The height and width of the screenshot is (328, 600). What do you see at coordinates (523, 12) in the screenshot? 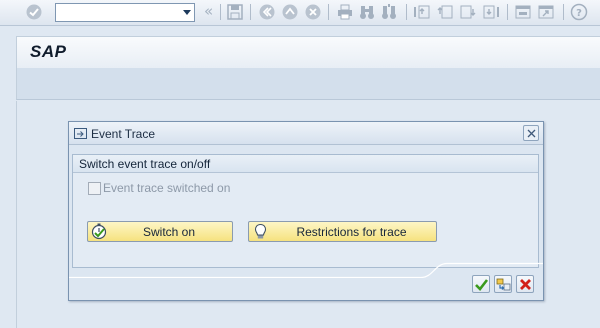
I see `create-session-icon` at bounding box center [523, 12].